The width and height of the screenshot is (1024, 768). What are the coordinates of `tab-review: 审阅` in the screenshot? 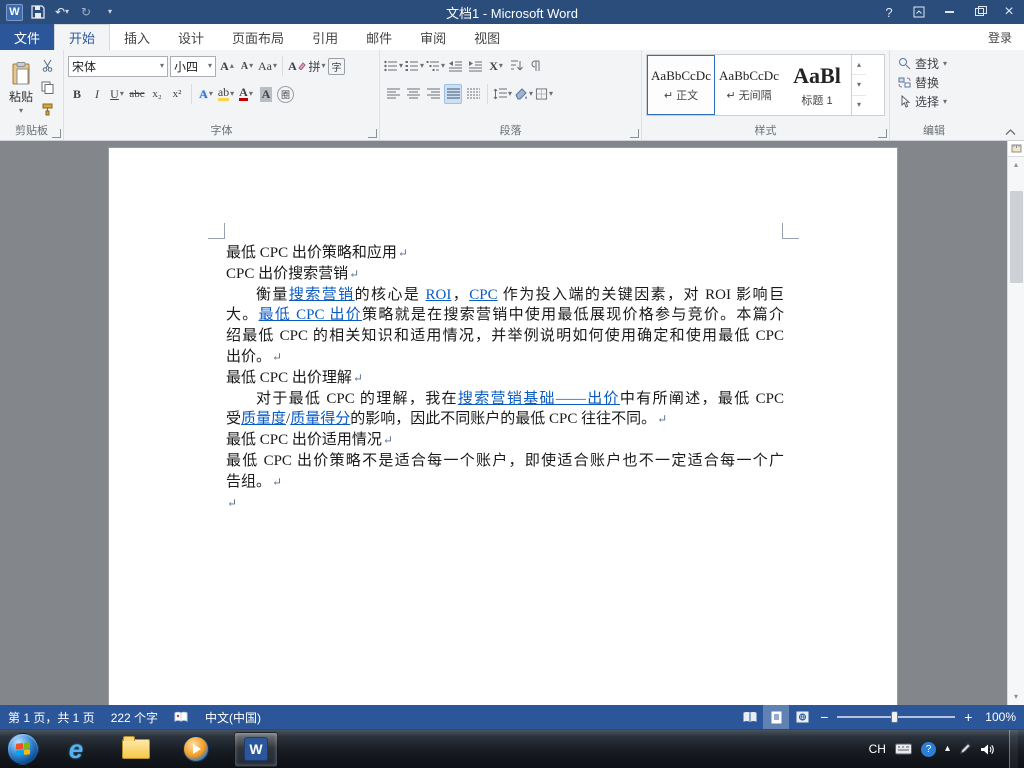 It's located at (433, 37).